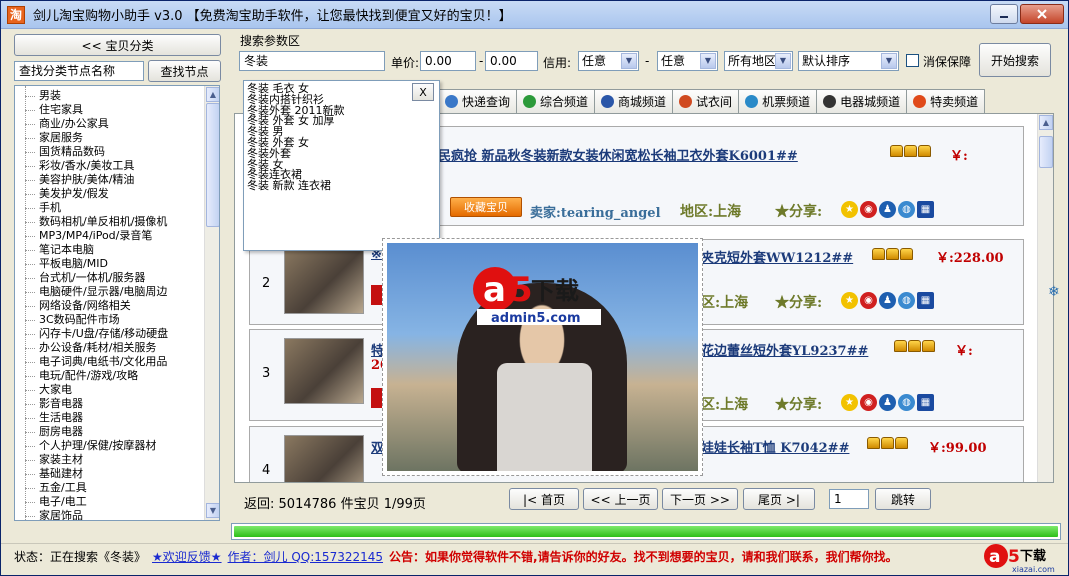 The image size is (1069, 576). I want to click on category-item: 手机, so click(50, 208).